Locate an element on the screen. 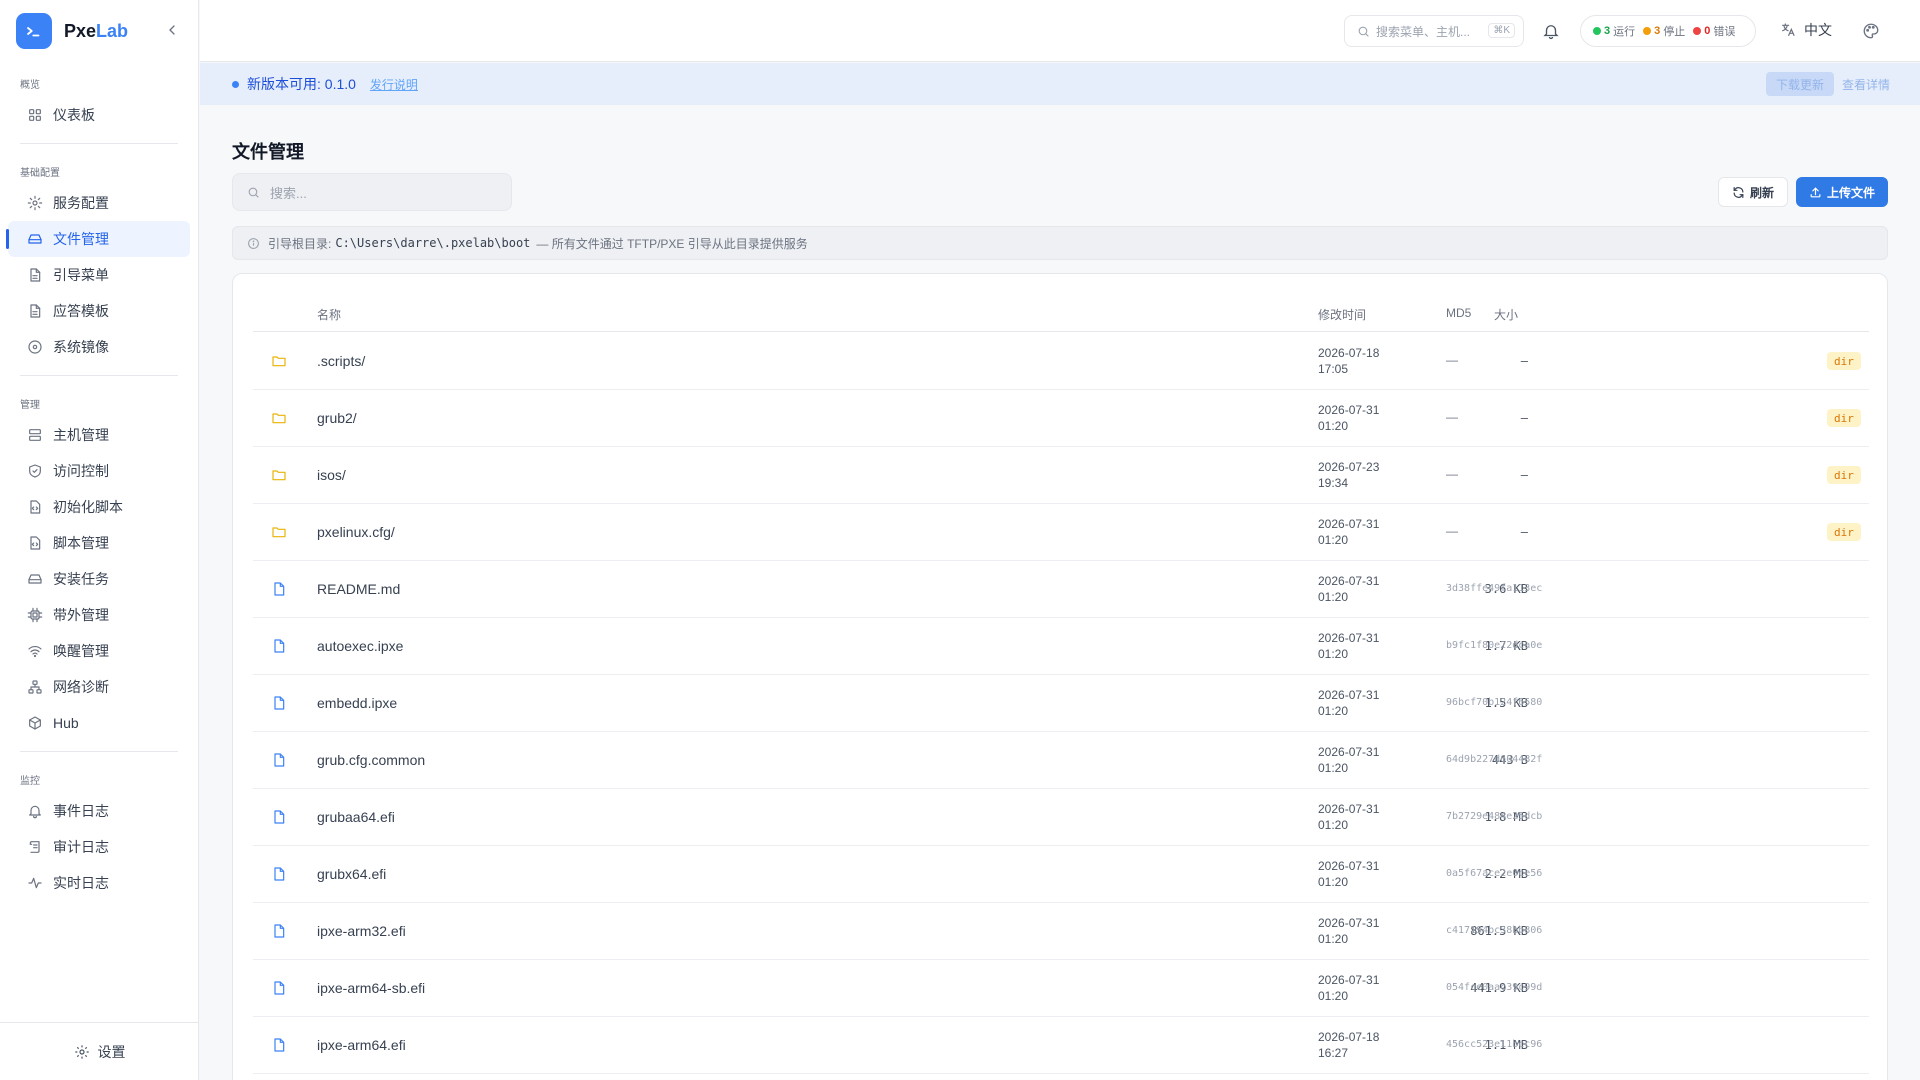 Image resolution: width=1920 pixels, height=1080 pixels. sidebar-item: 实时日志 is located at coordinates (99, 883).